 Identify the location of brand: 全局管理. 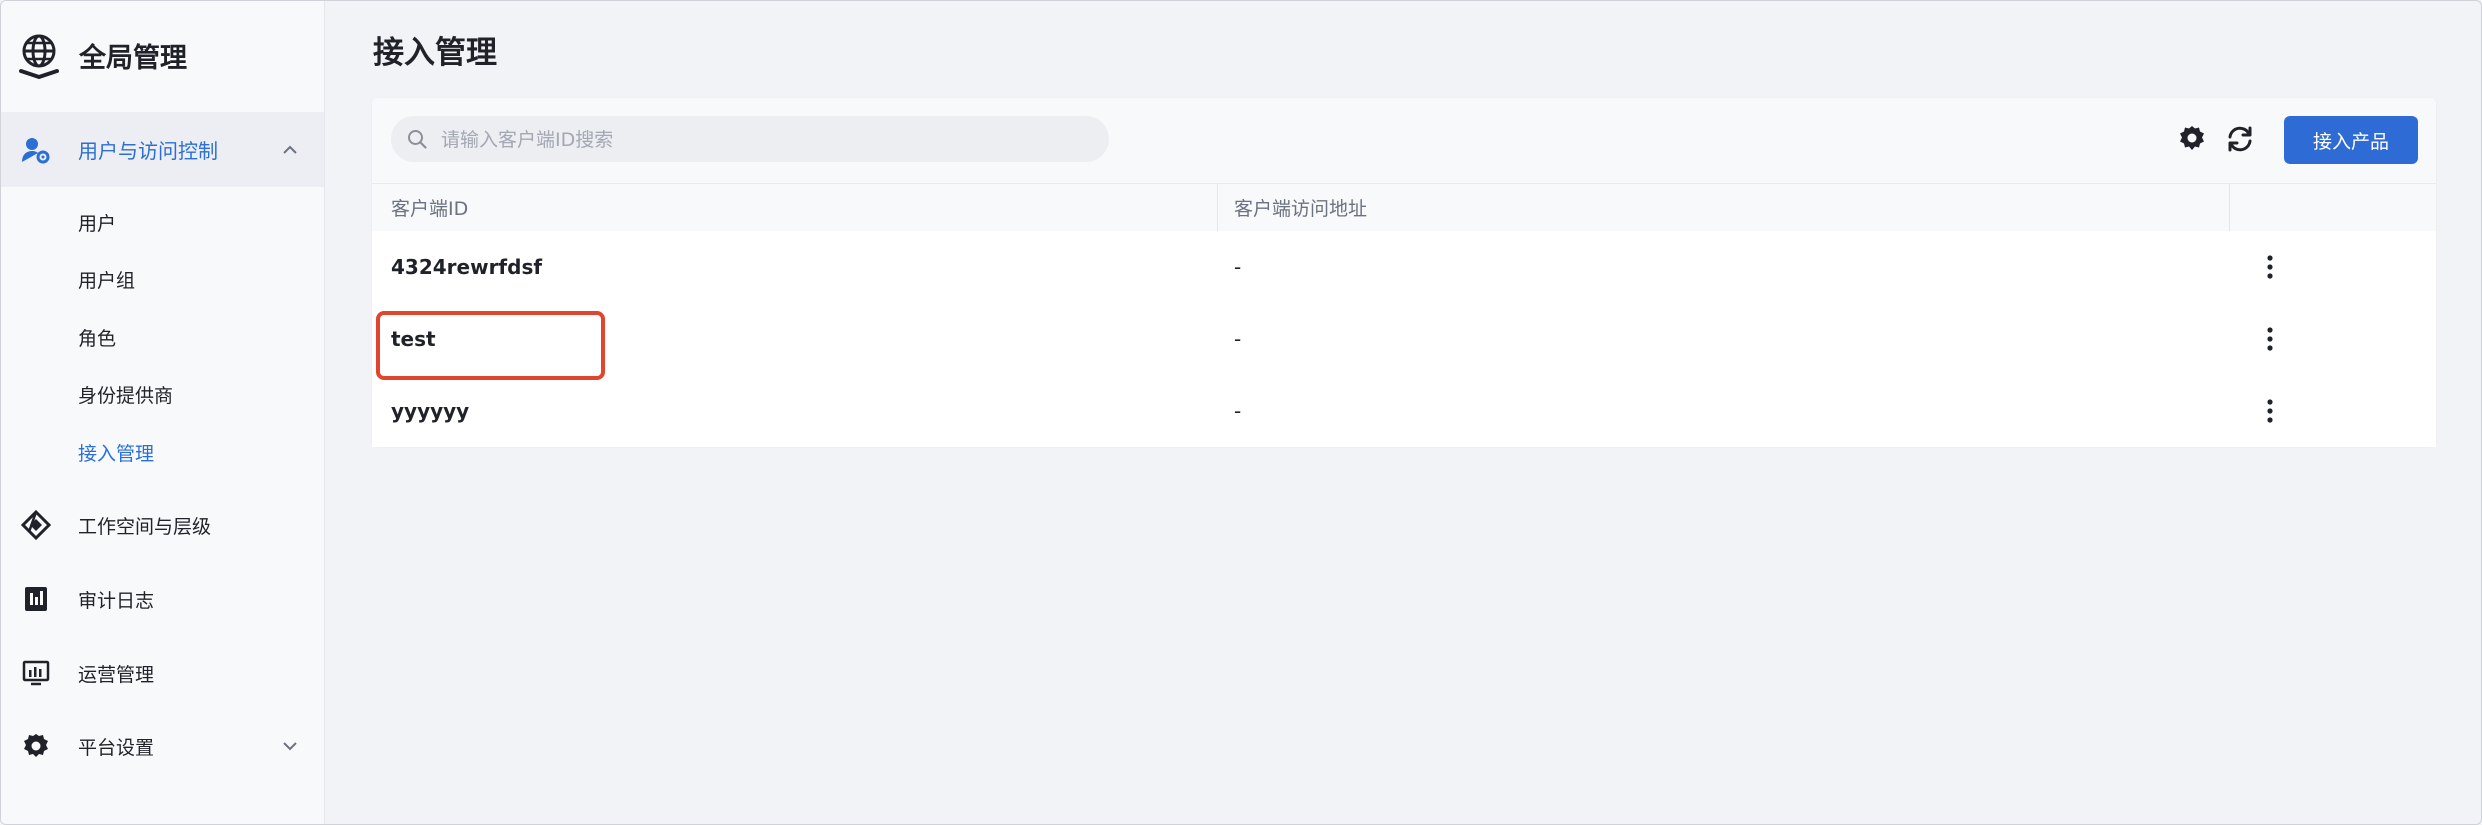
(102, 55).